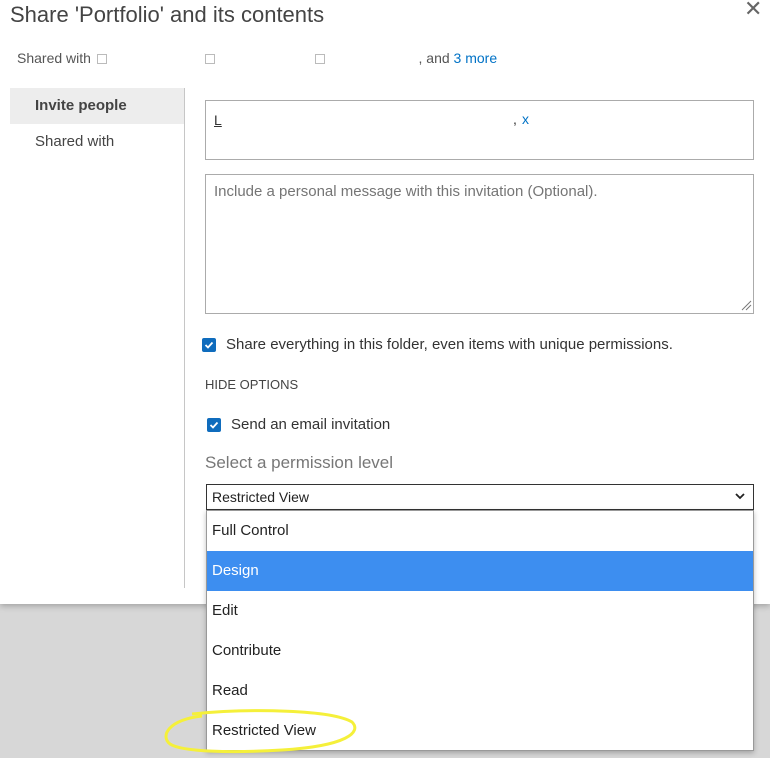 This screenshot has width=770, height=758. What do you see at coordinates (434, 58) in the screenshot?
I see `shared-with-tail: , and` at bounding box center [434, 58].